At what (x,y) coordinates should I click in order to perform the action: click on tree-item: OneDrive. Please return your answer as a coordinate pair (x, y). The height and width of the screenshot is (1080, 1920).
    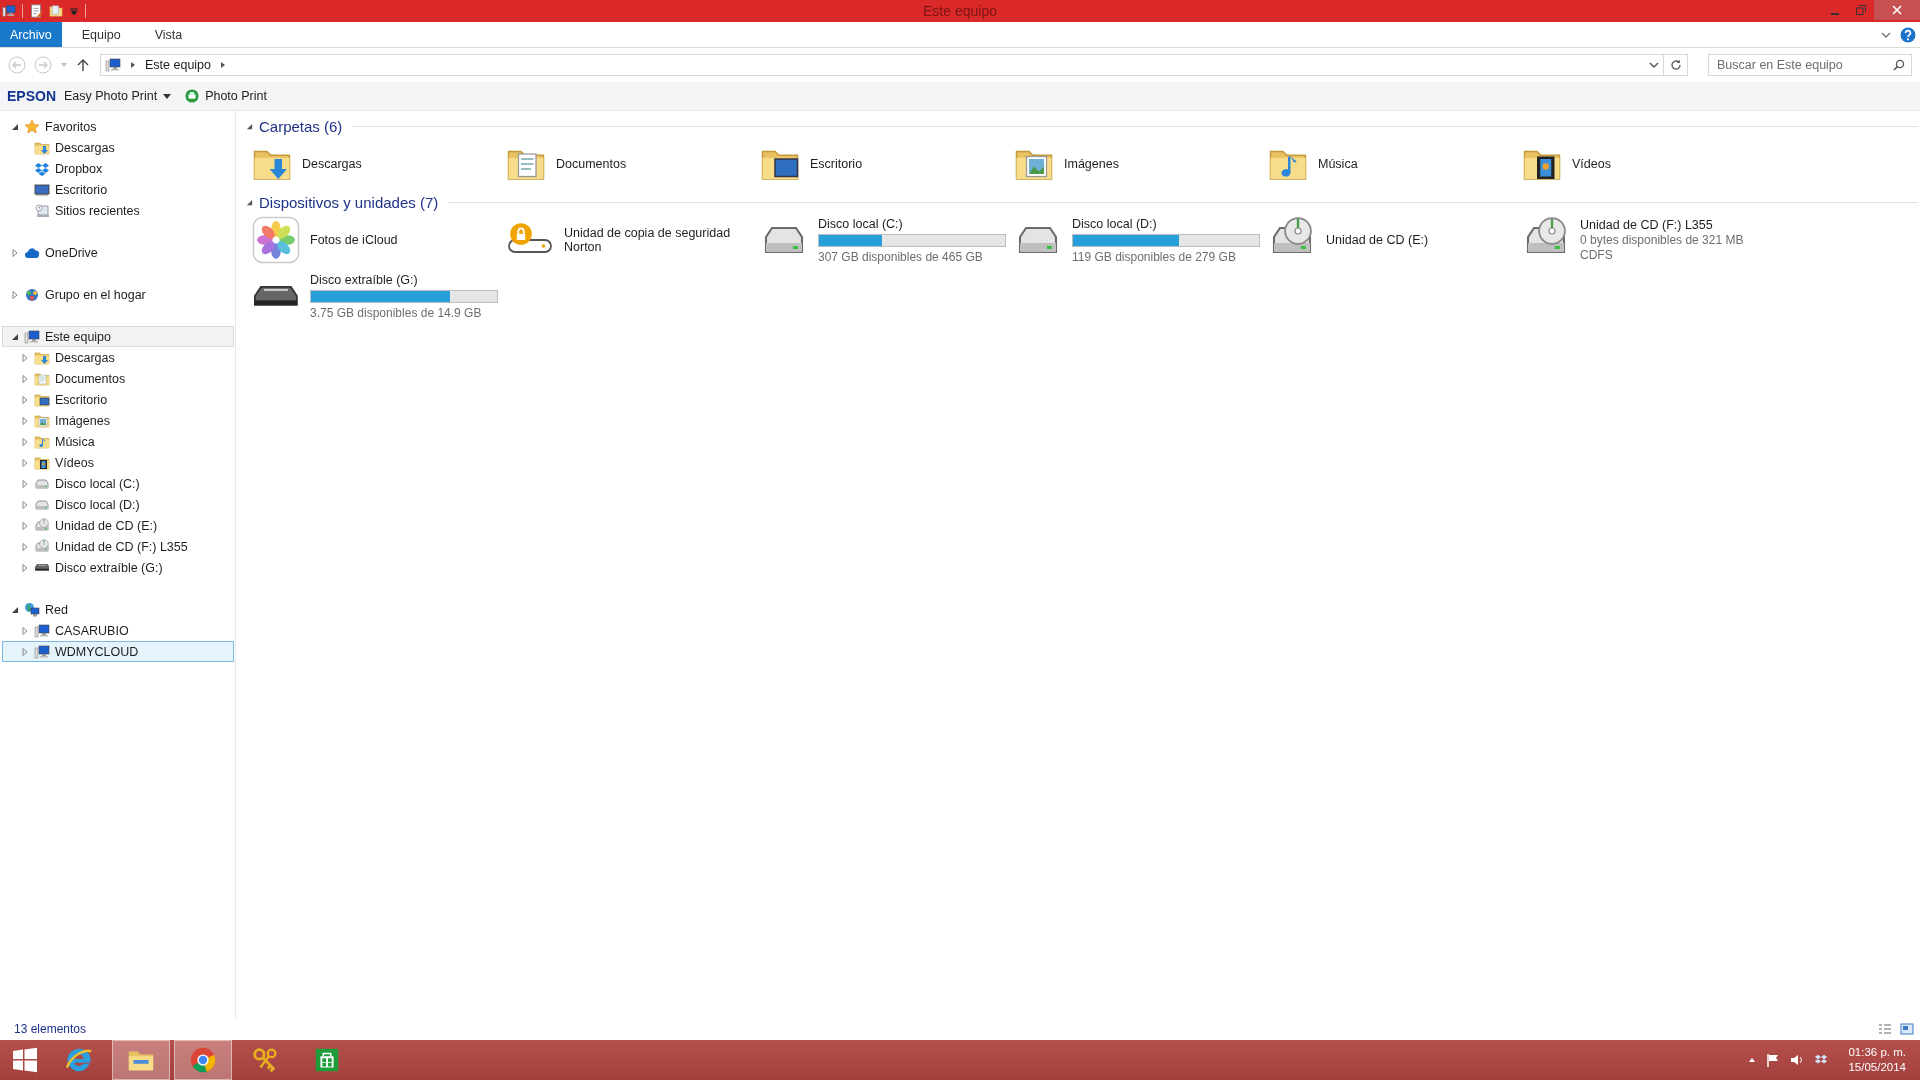
    Looking at the image, I should click on (118, 252).